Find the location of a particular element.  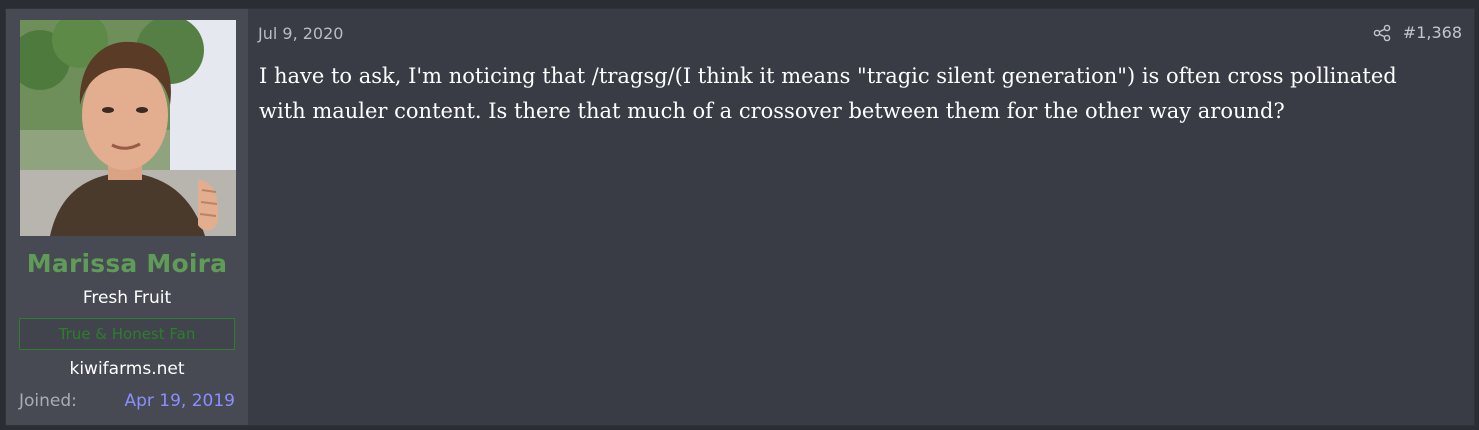

post-date: Jul 9, 2020 is located at coordinates (300, 33).